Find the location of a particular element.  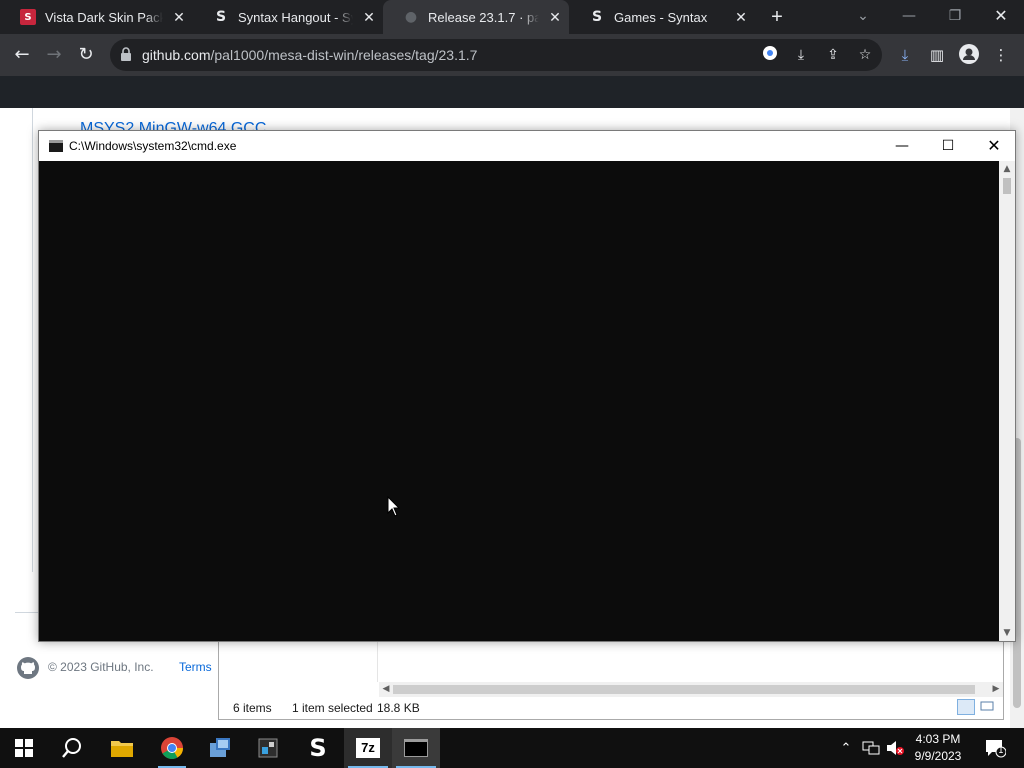

system-clock: 4:03 PM 9/9/2023 is located at coordinates (938, 748).